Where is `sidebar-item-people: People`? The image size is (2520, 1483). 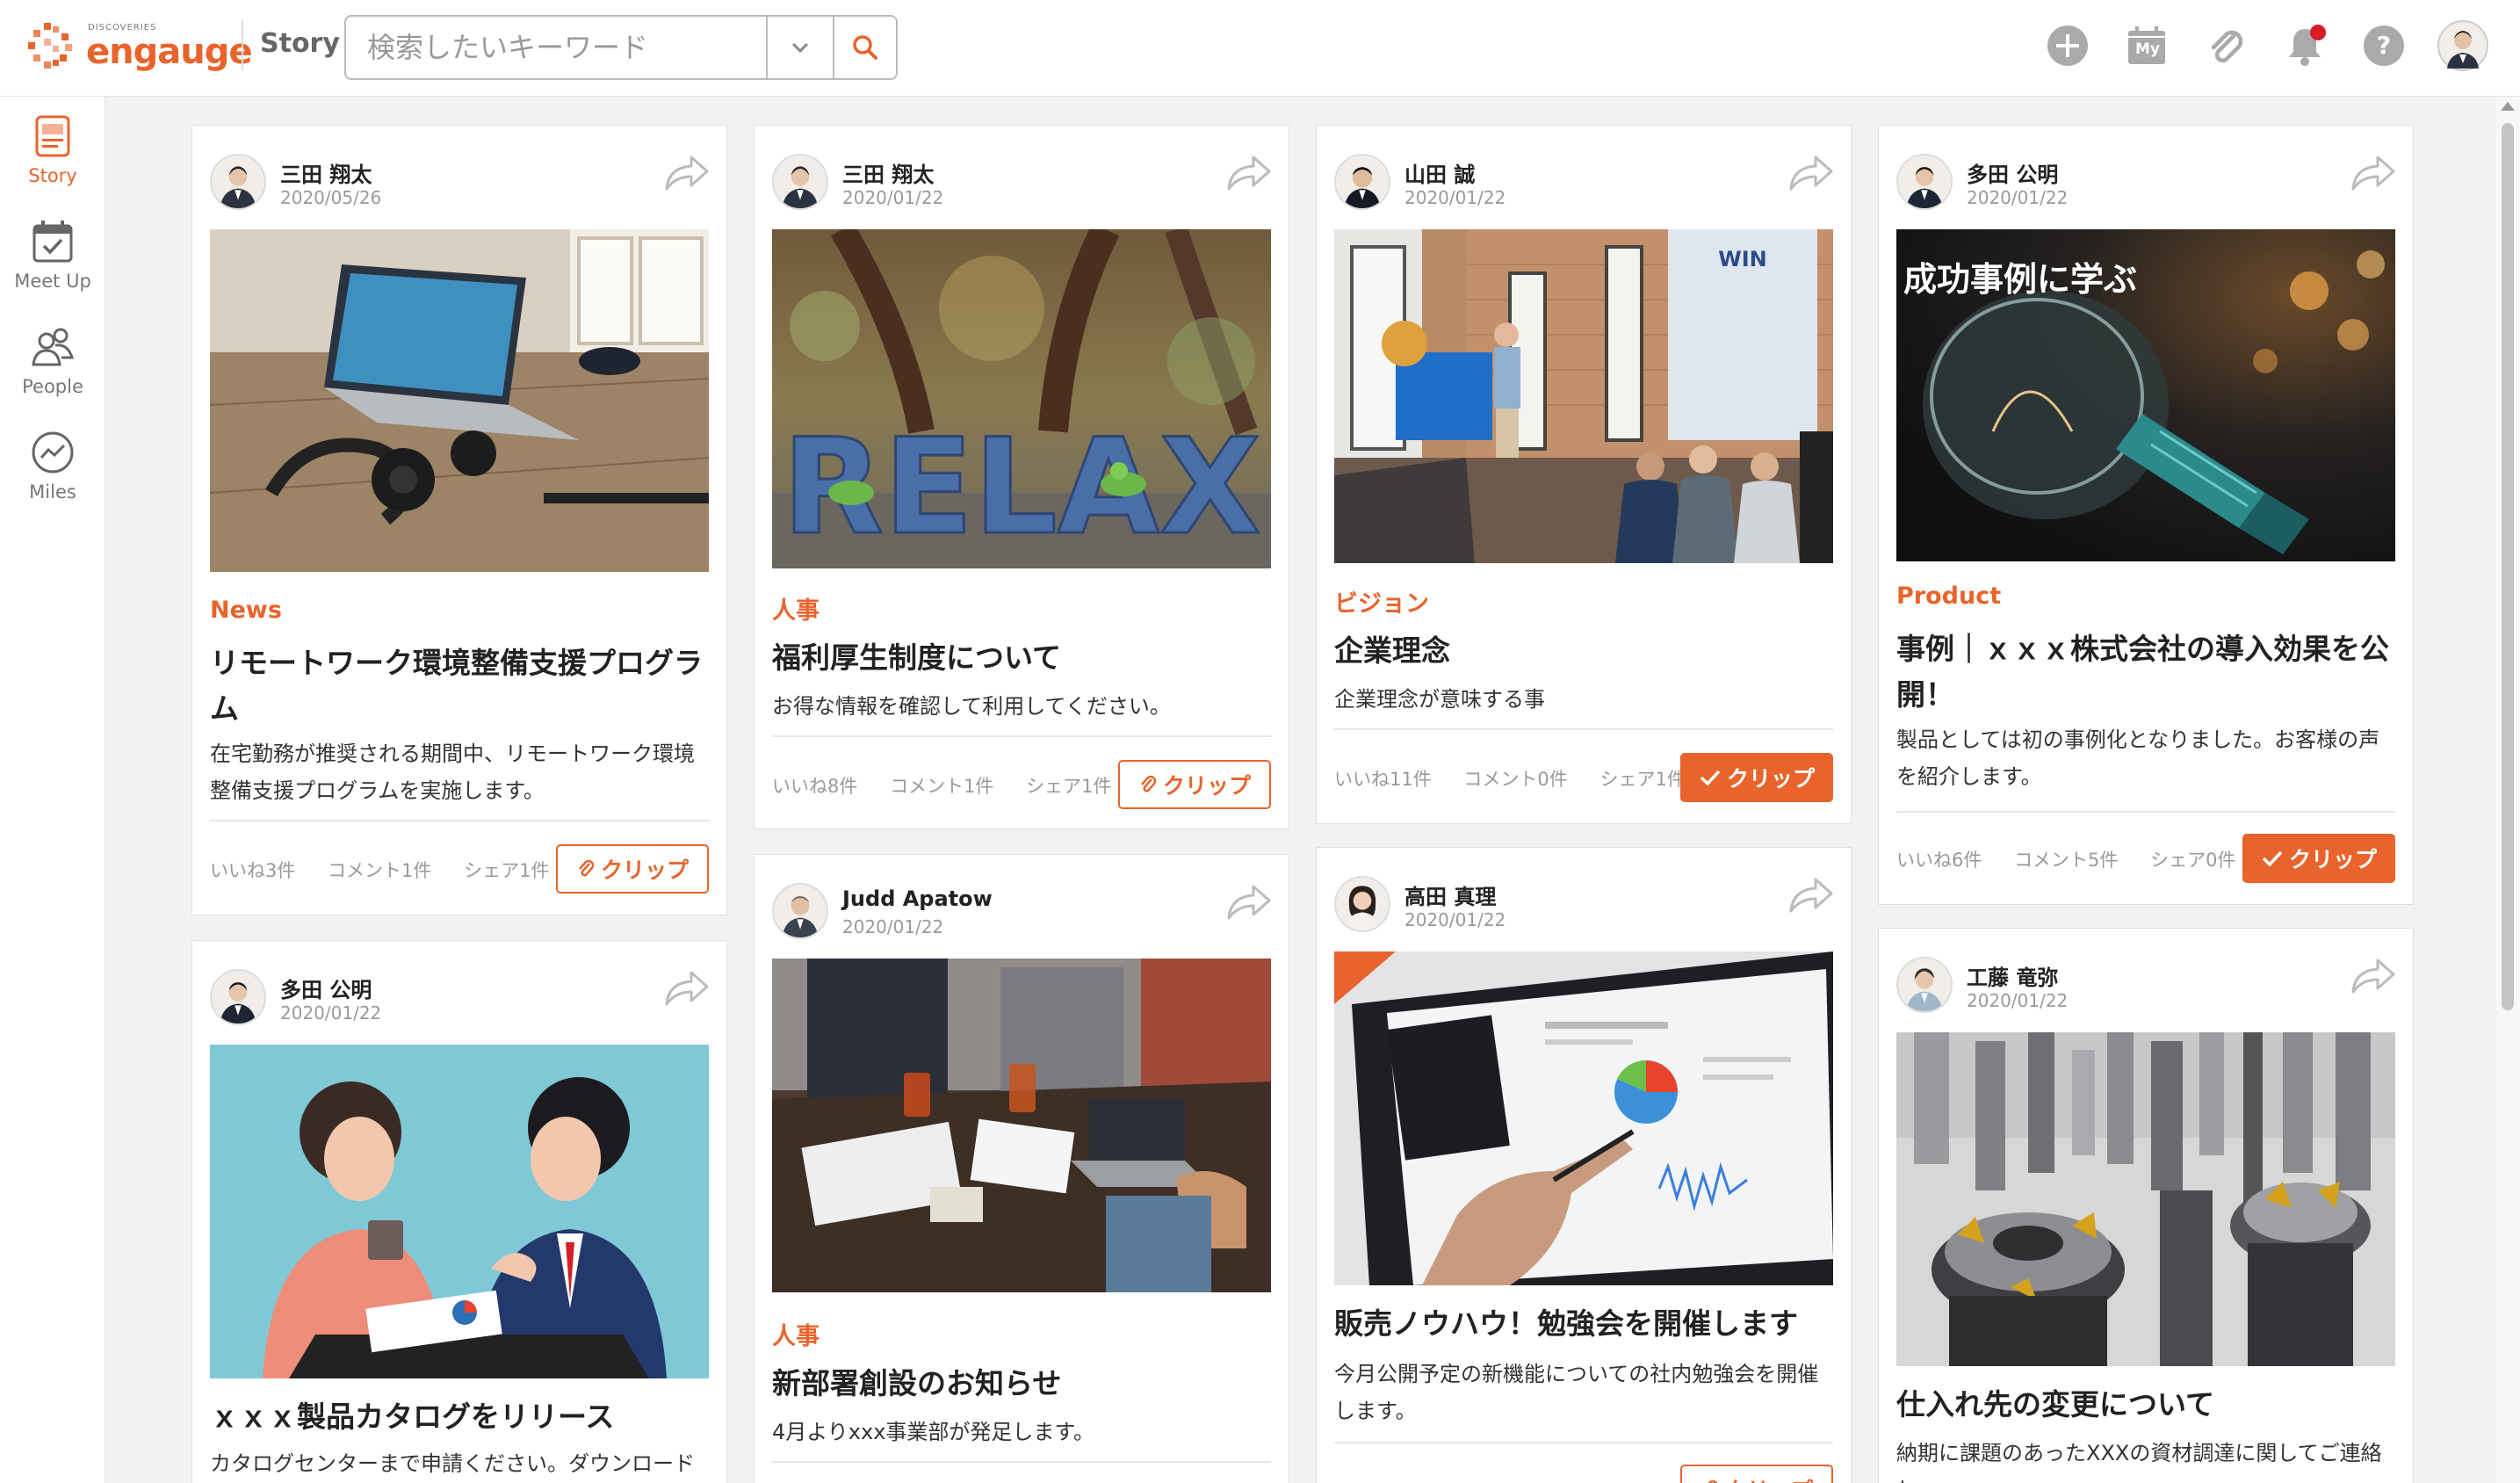 sidebar-item-people: People is located at coordinates (52, 371).